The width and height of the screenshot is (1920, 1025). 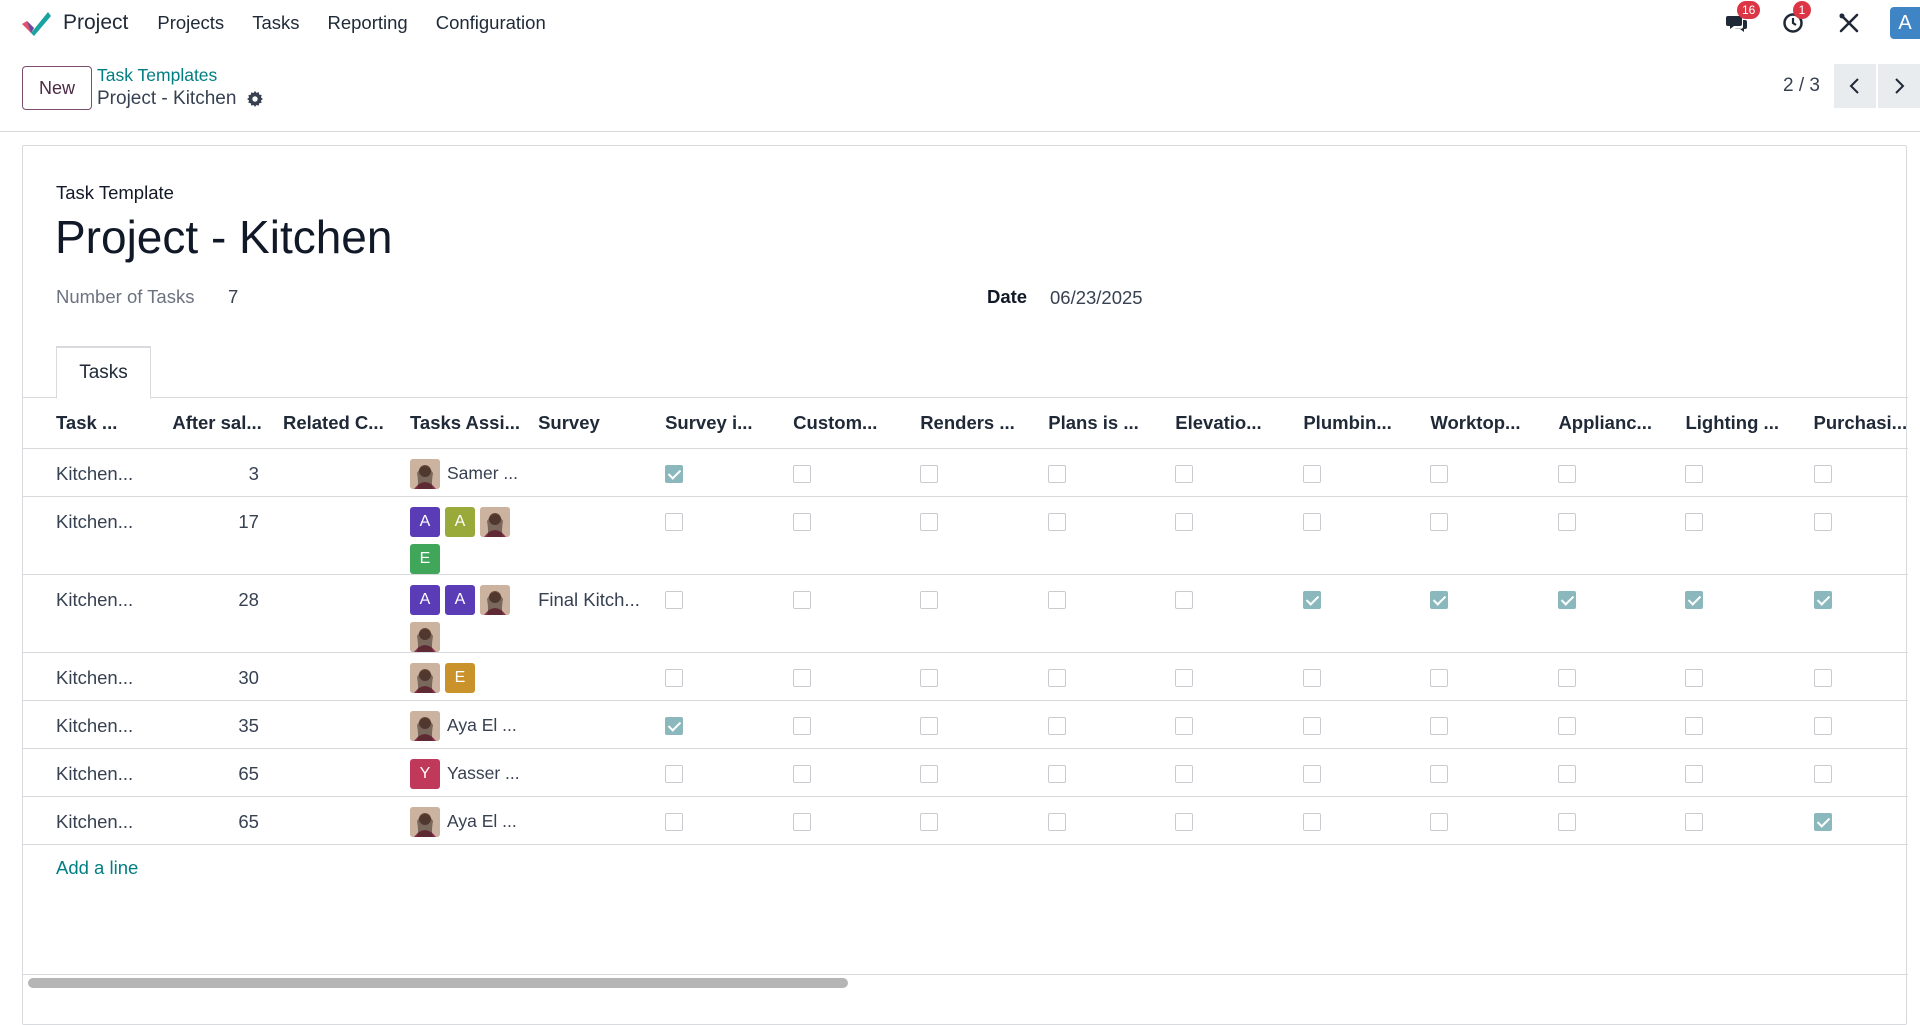 I want to click on assignees-cell: E, so click(x=464, y=676).